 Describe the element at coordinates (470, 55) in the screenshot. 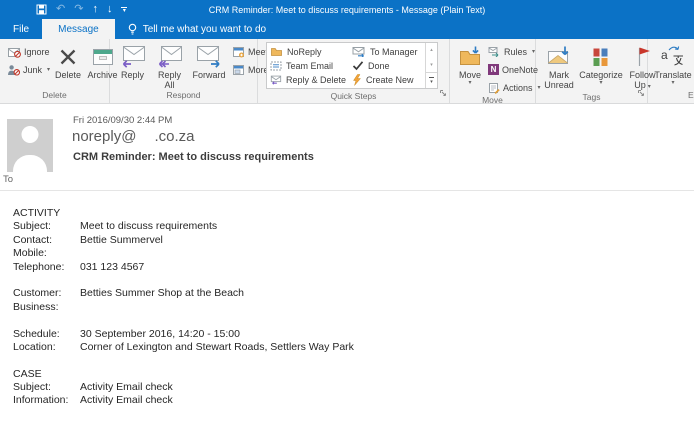

I see `move-folder-icon` at that location.